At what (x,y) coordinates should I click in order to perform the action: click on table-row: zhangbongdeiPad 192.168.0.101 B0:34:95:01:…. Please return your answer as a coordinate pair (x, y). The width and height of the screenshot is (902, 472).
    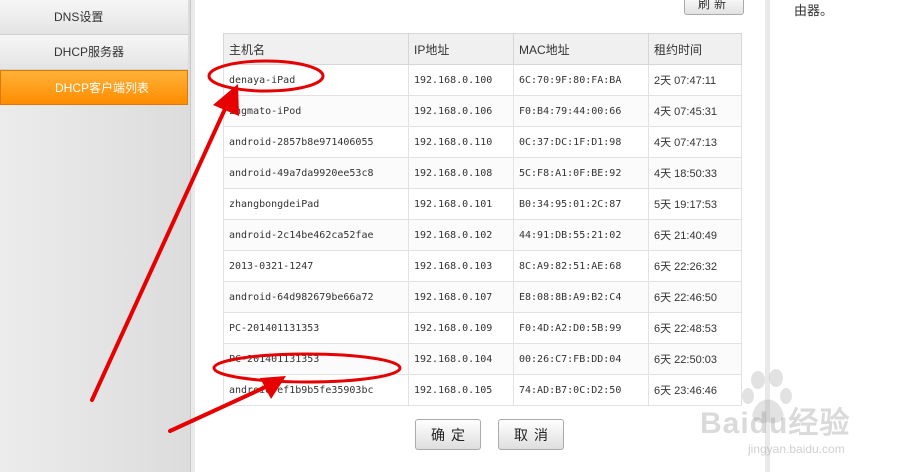
    Looking at the image, I should click on (482, 204).